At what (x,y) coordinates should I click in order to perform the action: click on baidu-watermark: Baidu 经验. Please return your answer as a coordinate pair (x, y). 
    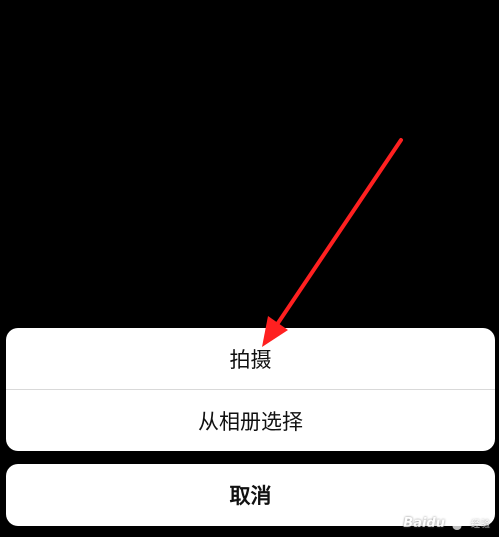
    Looking at the image, I should click on (447, 523).